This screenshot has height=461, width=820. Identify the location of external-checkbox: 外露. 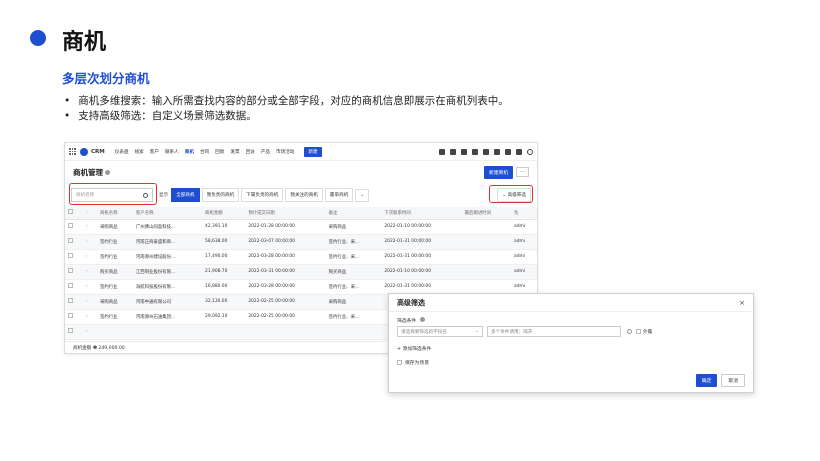
(644, 332).